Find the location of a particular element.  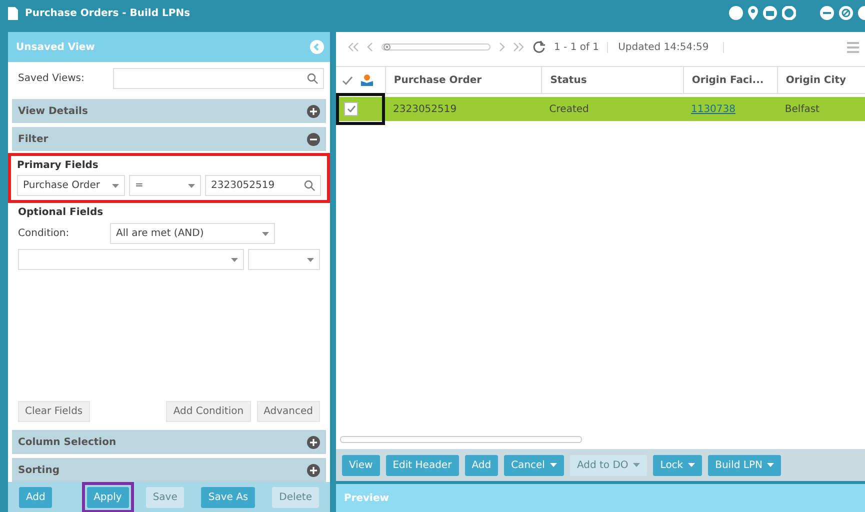

column-header: Purchase Order is located at coordinates (463, 80).